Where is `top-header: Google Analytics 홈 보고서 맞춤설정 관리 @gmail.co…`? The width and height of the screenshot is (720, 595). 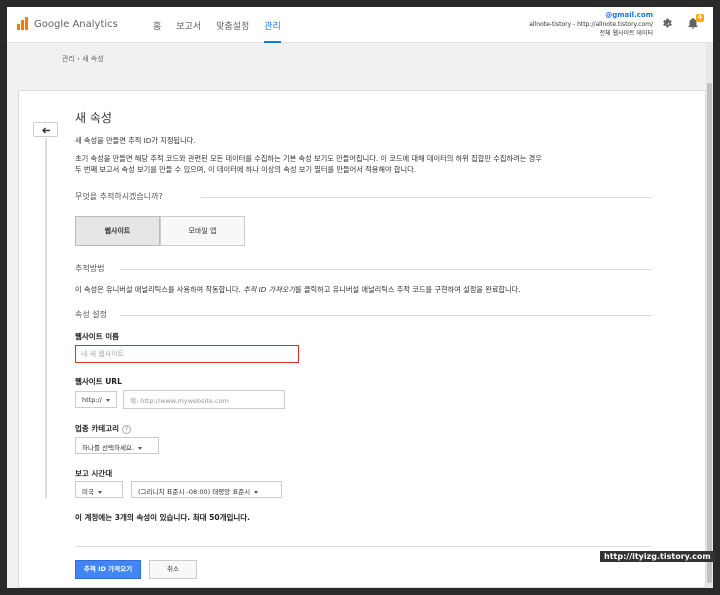 top-header: Google Analytics 홈 보고서 맞춤설정 관리 @gmail.co… is located at coordinates (360, 25).